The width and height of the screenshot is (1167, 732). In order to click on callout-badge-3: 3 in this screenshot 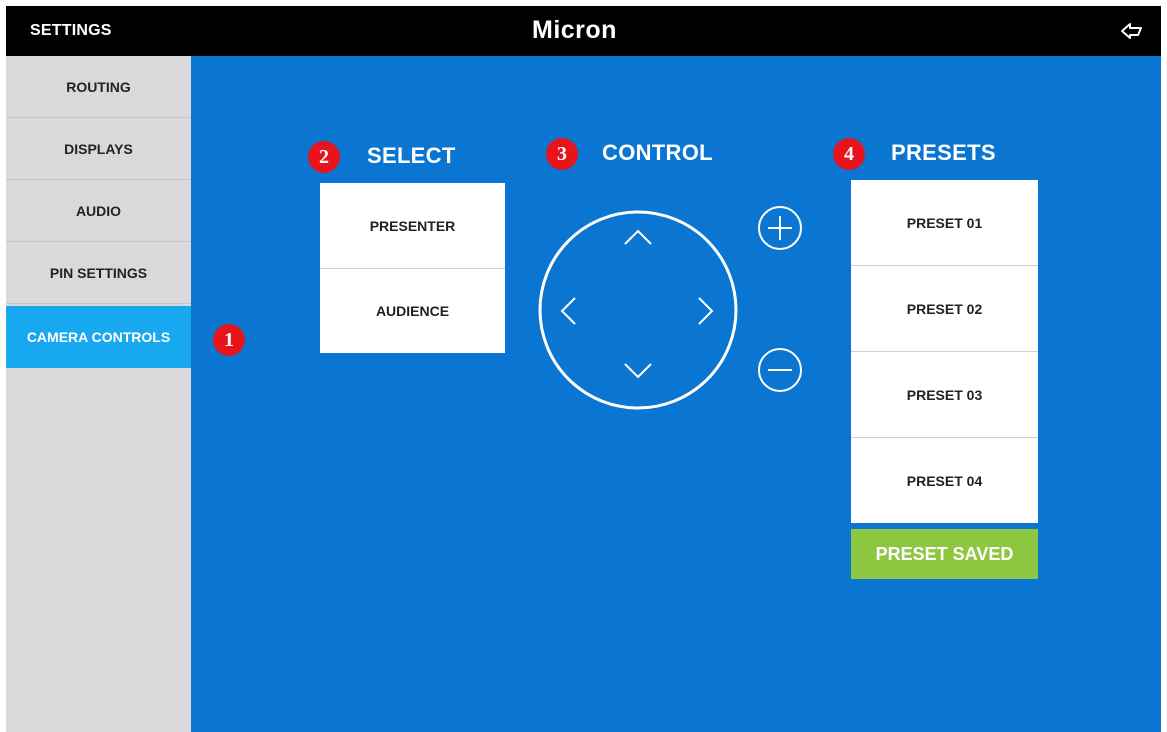, I will do `click(562, 154)`.